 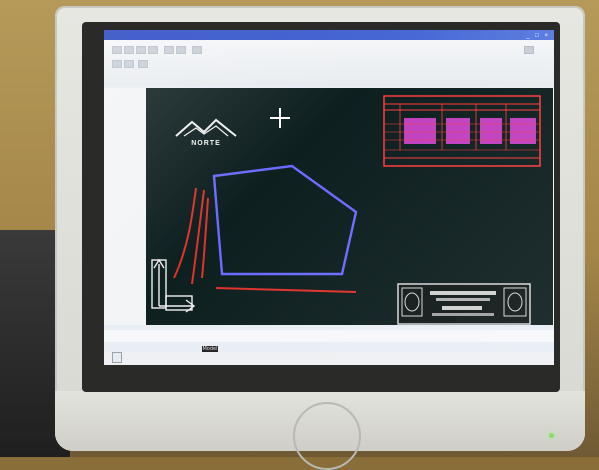 What do you see at coordinates (329, 358) in the screenshot?
I see `taskbar` at bounding box center [329, 358].